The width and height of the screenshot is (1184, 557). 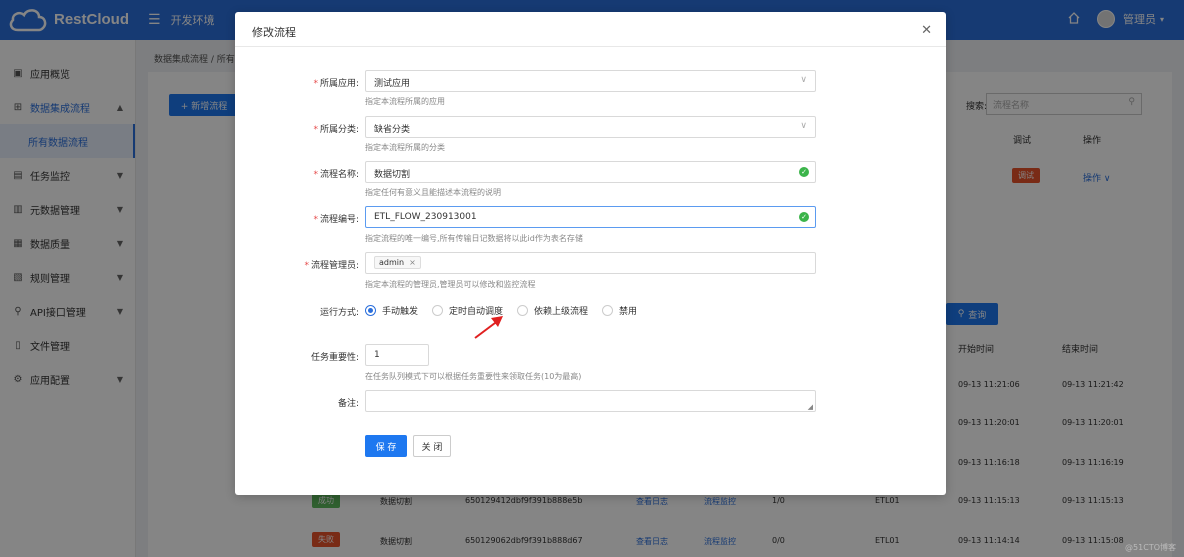 What do you see at coordinates (348, 404) in the screenshot?
I see `remark-label: 备注:` at bounding box center [348, 404].